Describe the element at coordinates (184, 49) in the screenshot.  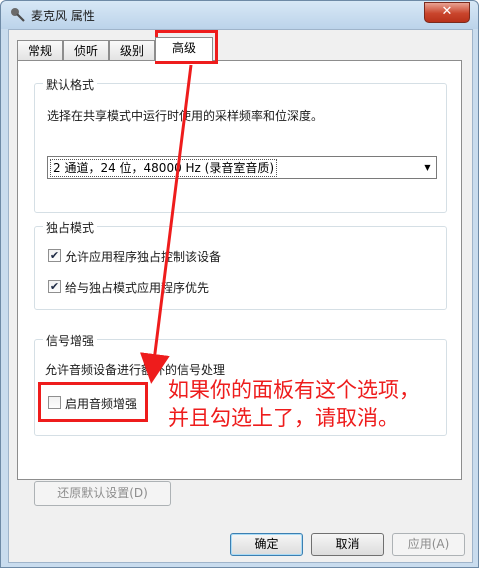
I see `tab-advanced: 高级` at that location.